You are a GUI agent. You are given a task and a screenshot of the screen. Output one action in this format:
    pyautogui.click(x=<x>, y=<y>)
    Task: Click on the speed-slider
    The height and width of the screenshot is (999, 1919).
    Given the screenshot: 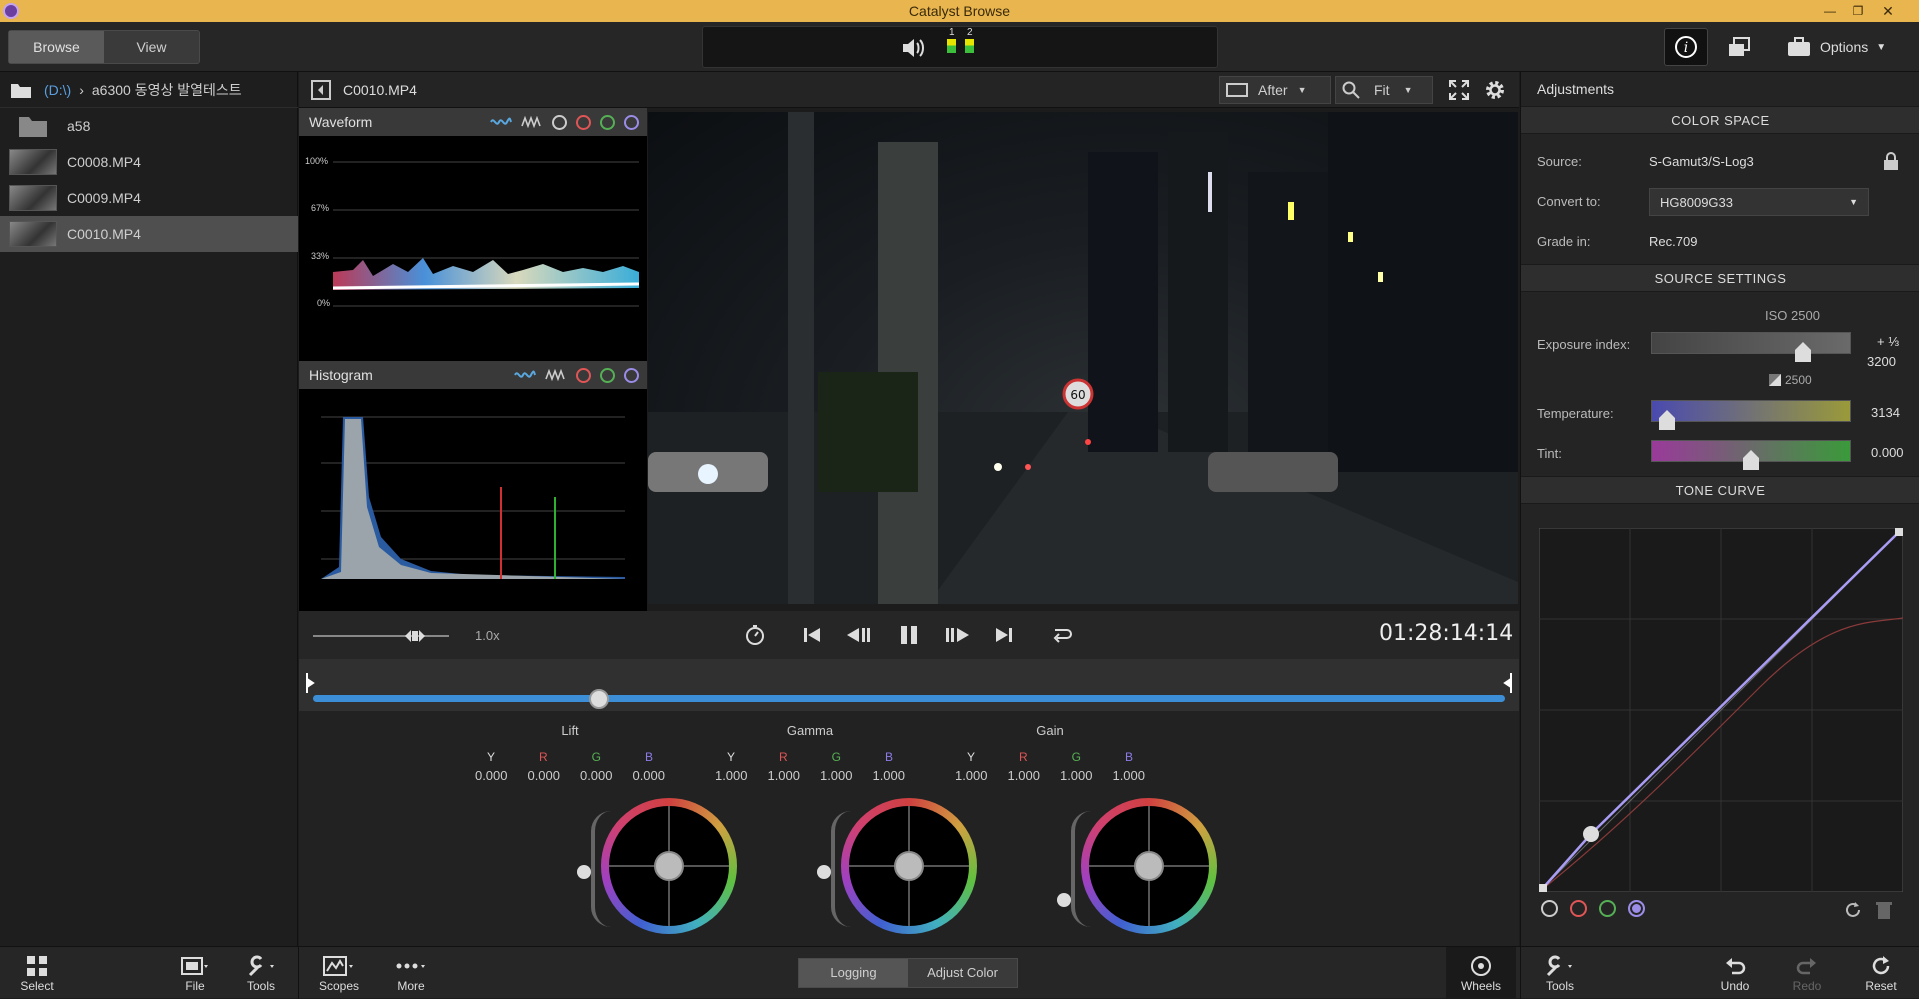 What is the action you would take?
    pyautogui.click(x=381, y=636)
    